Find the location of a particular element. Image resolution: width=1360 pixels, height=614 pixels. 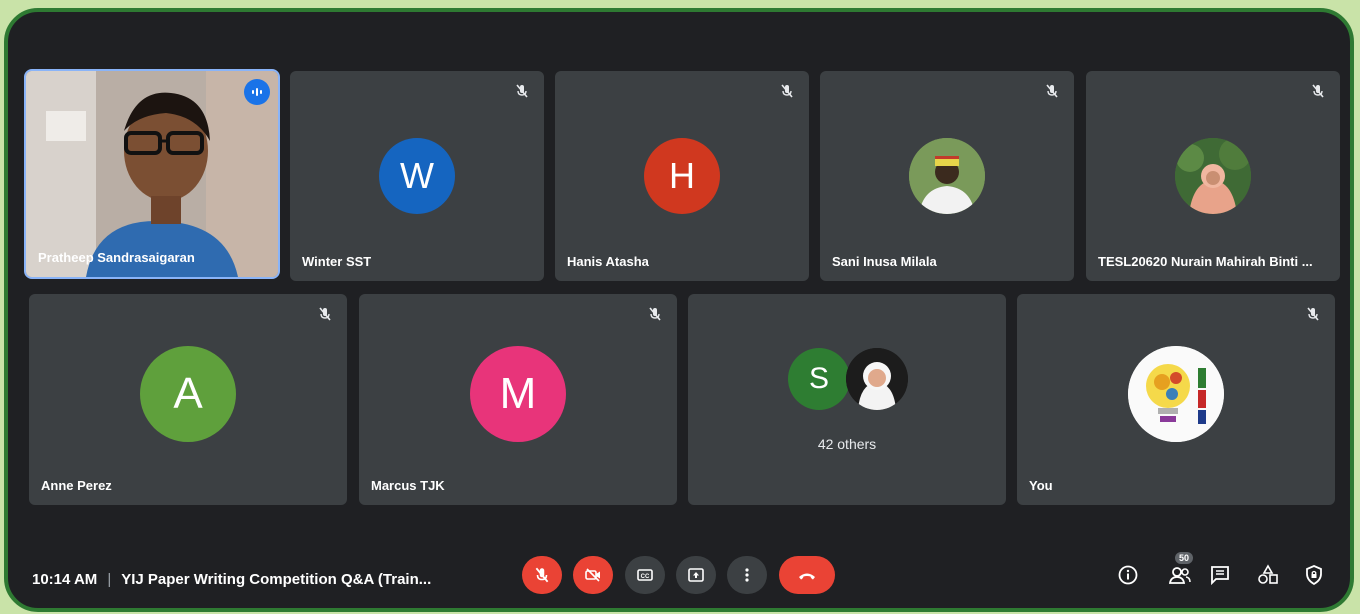

avatar-initial: M is located at coordinates (518, 393).